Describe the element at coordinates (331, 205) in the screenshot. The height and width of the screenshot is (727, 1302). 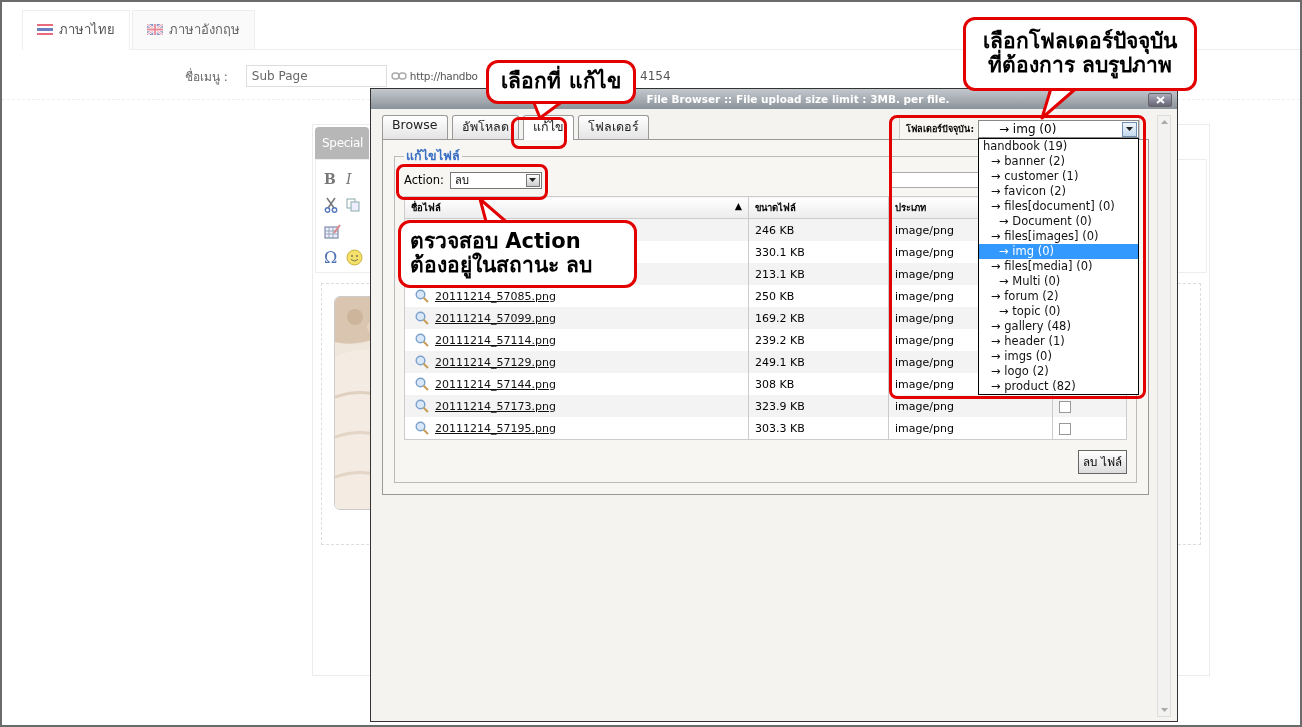
I see `cut-icon` at that location.